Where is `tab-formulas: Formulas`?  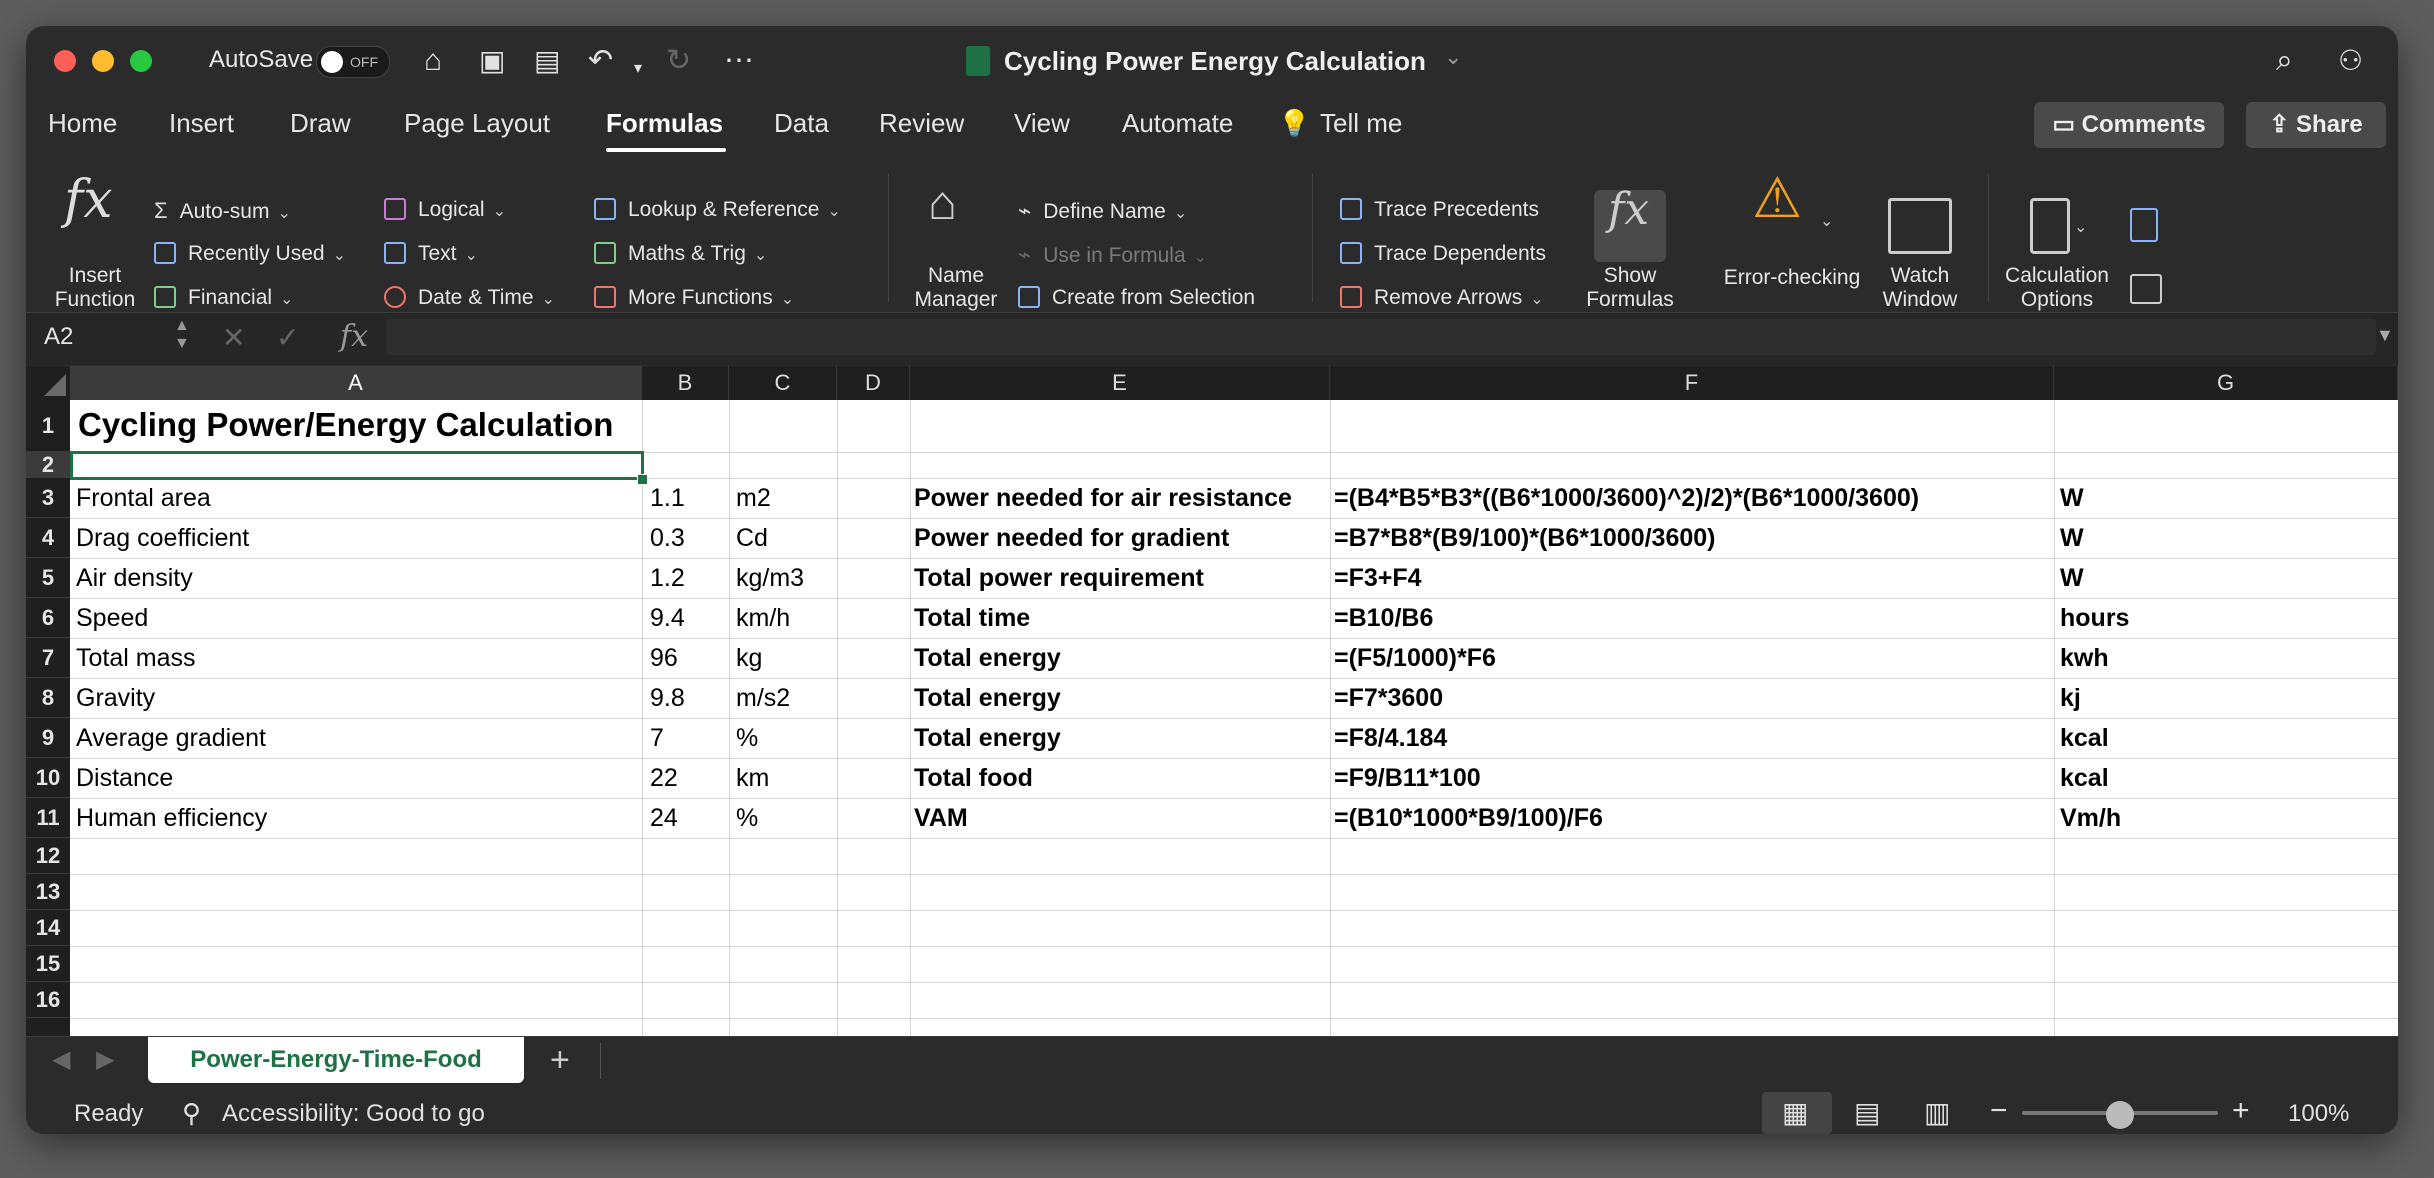
tab-formulas: Formulas is located at coordinates (664, 123).